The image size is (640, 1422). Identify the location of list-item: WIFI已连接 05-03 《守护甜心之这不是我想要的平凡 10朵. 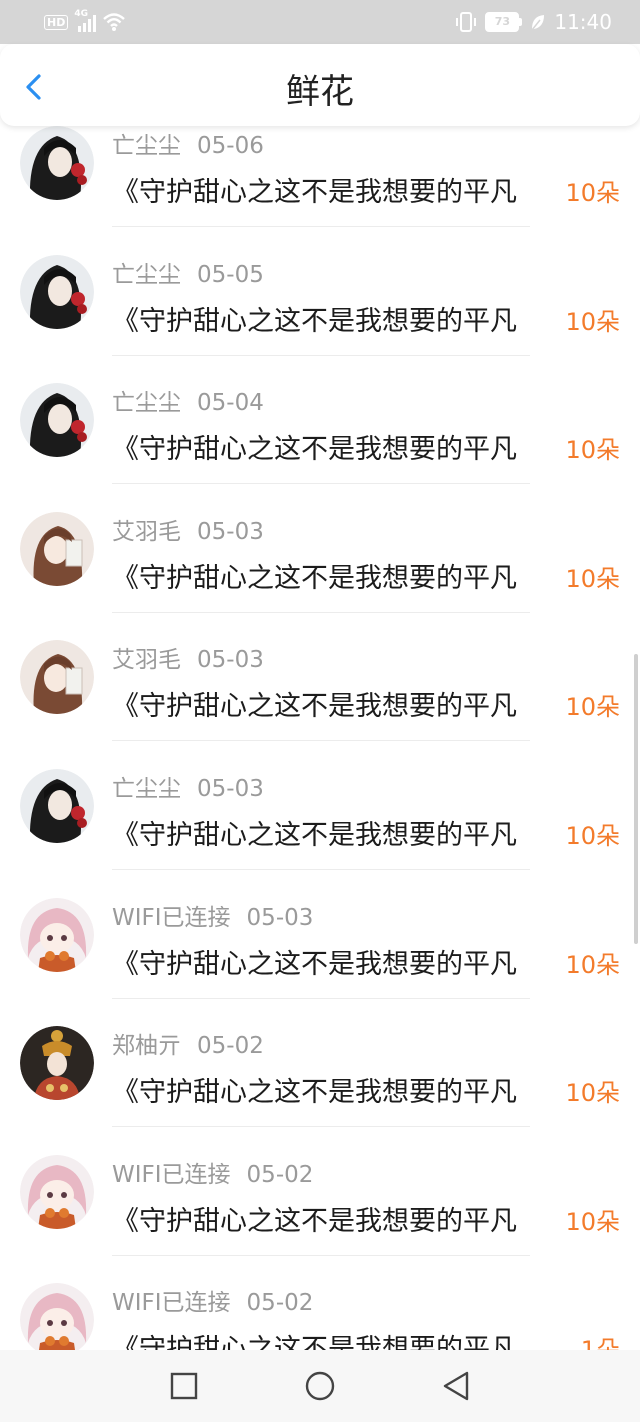
(320, 962).